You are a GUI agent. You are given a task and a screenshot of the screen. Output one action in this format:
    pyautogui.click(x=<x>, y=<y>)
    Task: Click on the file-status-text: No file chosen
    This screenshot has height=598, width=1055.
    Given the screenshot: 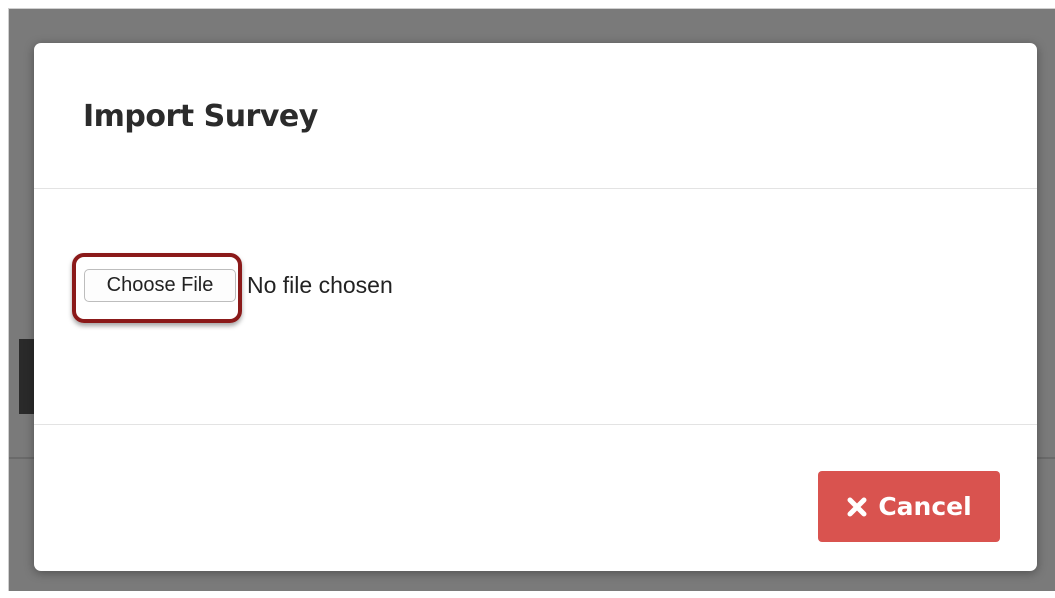 What is the action you would take?
    pyautogui.click(x=320, y=285)
    